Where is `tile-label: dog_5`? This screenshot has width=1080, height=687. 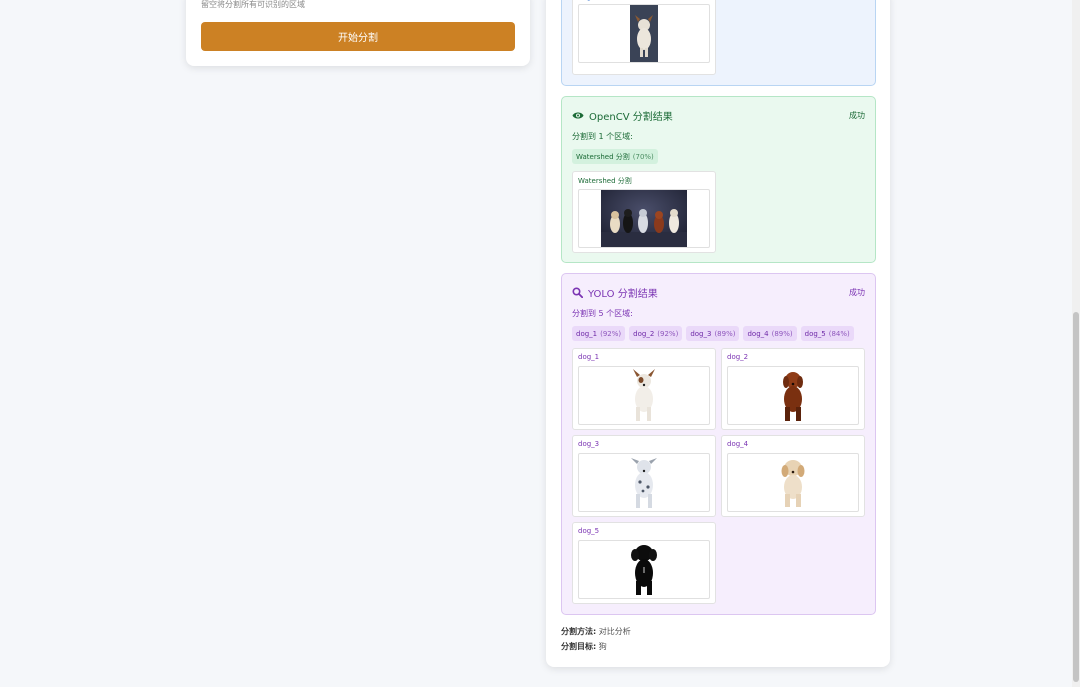 tile-label: dog_5 is located at coordinates (589, 531).